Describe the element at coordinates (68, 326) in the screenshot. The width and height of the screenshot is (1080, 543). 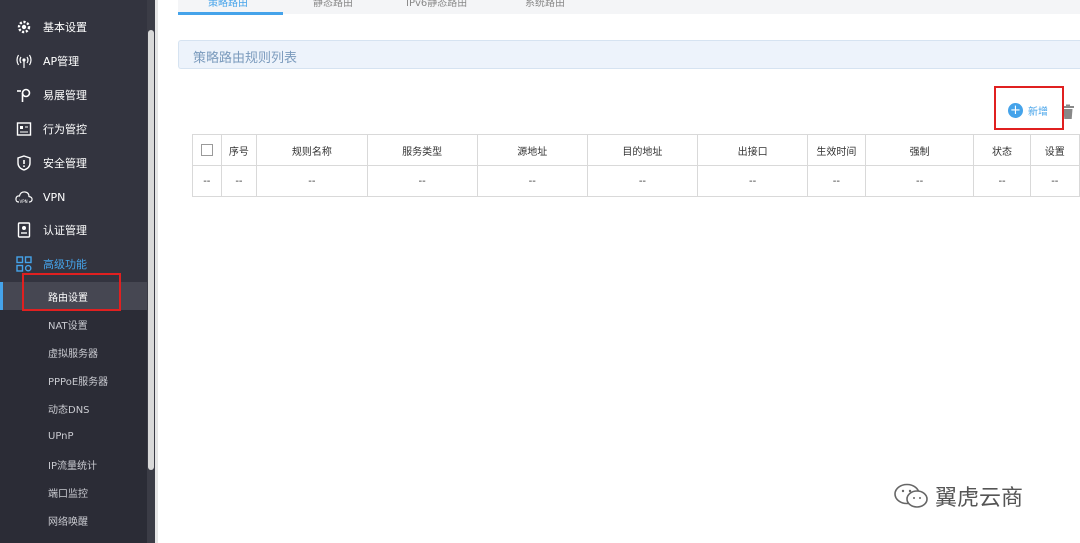
I see `sub-item-label: NAT设置` at that location.